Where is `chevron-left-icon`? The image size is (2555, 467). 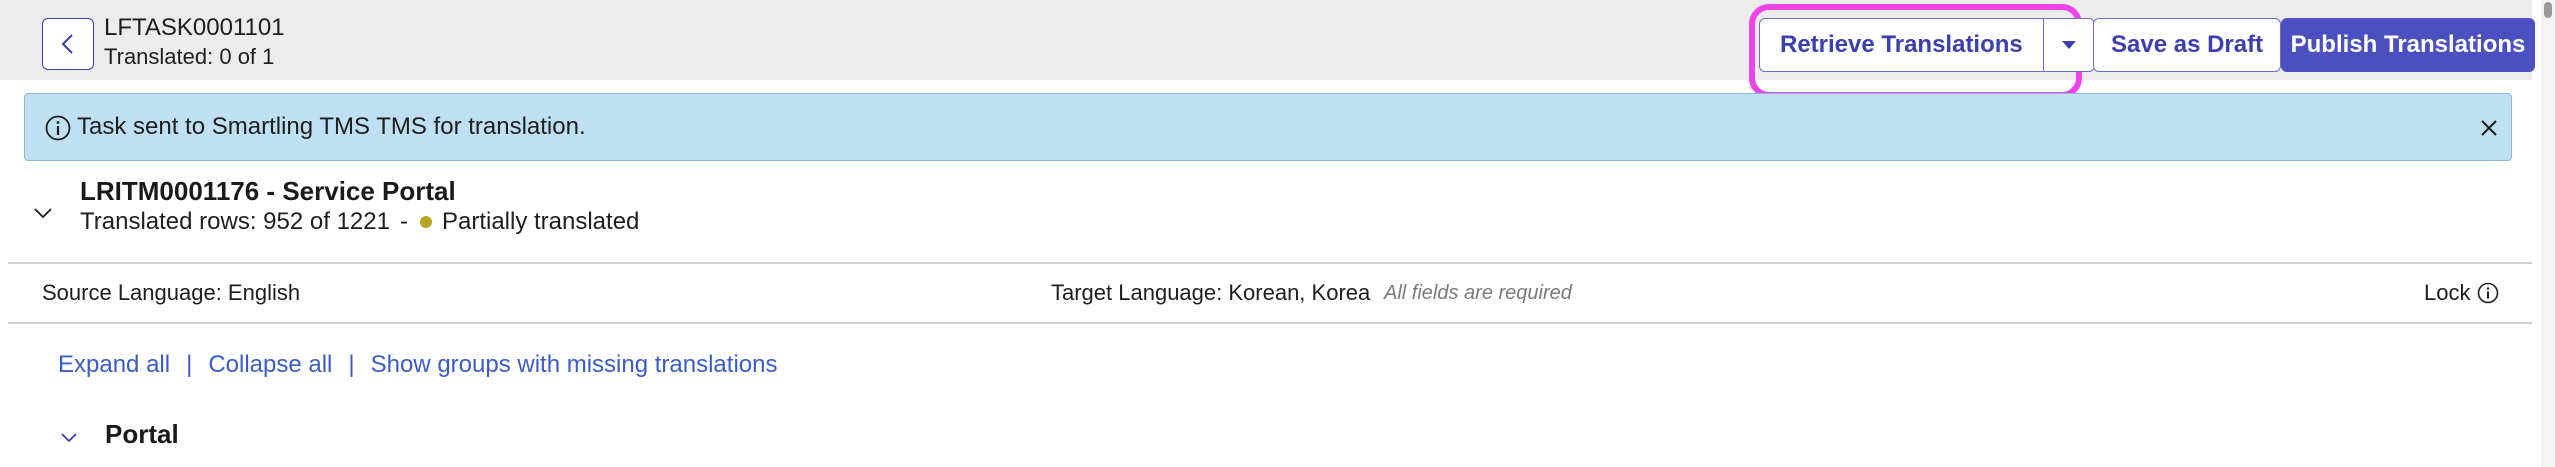 chevron-left-icon is located at coordinates (67, 44).